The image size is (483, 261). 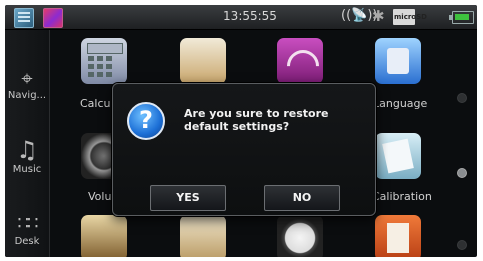 I want to click on document-icon, so click(x=398, y=236).